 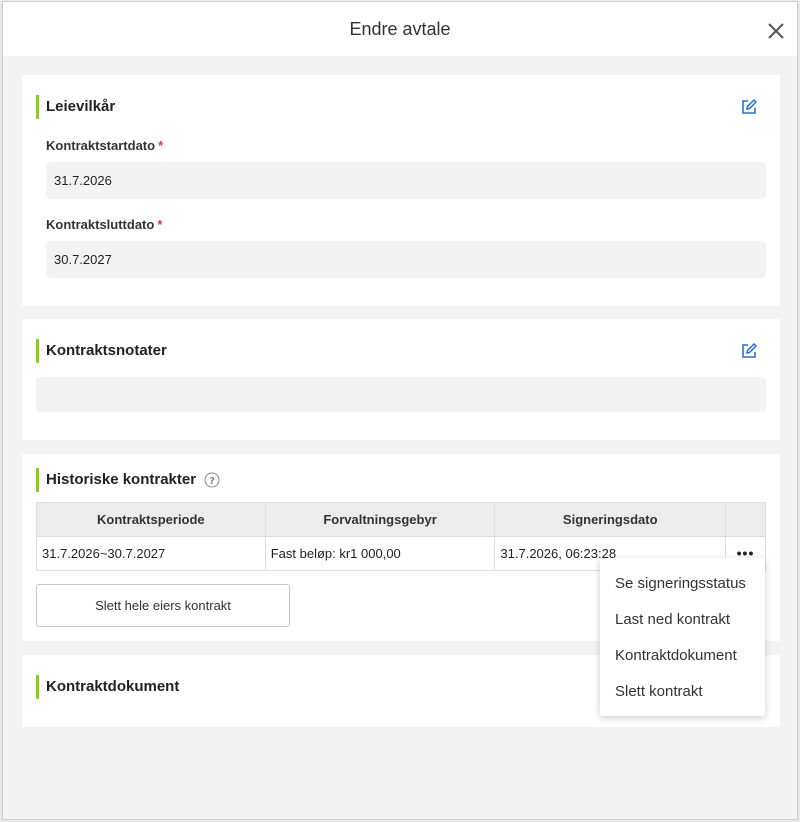 What do you see at coordinates (151, 553) in the screenshot?
I see `period-cell: 31.7.2026~30.7.2027` at bounding box center [151, 553].